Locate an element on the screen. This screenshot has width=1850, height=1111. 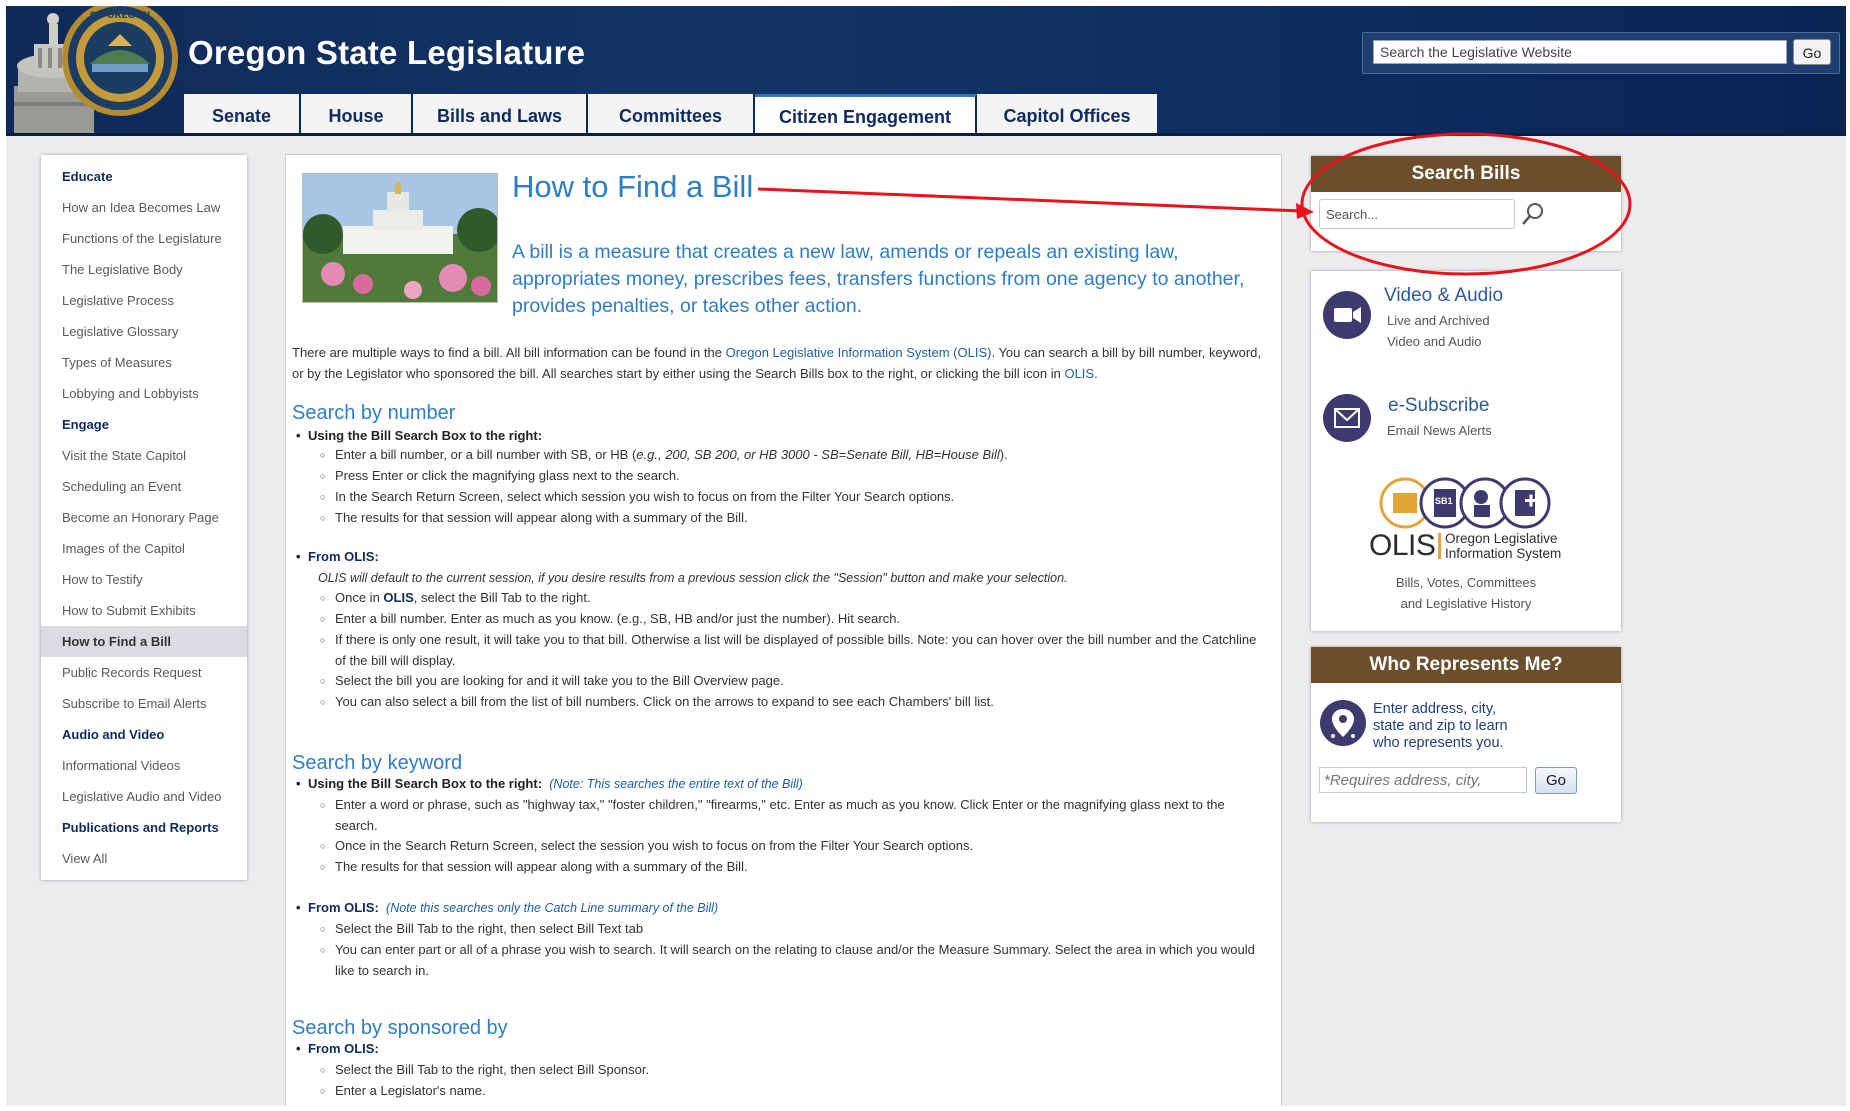
video-camera-icon is located at coordinates (1347, 315).